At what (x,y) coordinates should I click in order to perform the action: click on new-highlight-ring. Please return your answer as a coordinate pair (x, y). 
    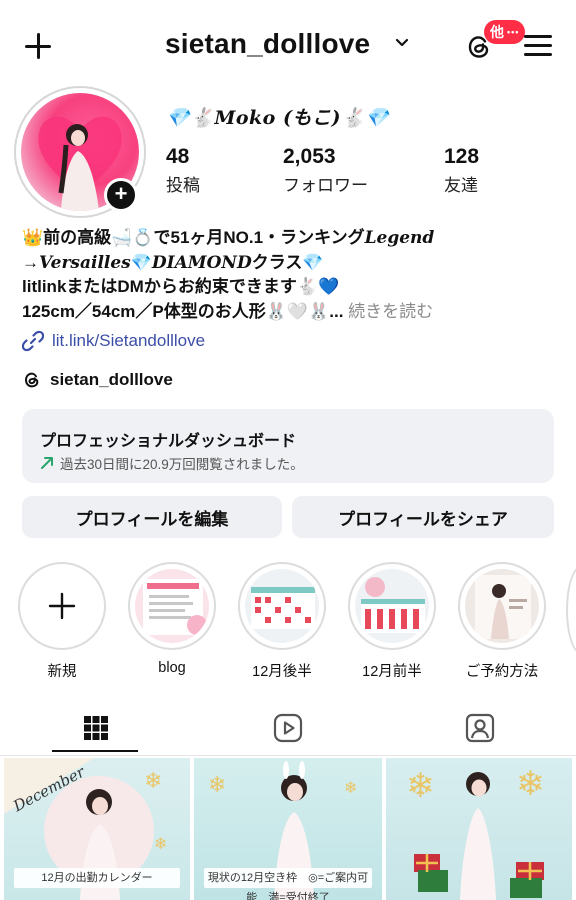
    Looking at the image, I should click on (62, 606).